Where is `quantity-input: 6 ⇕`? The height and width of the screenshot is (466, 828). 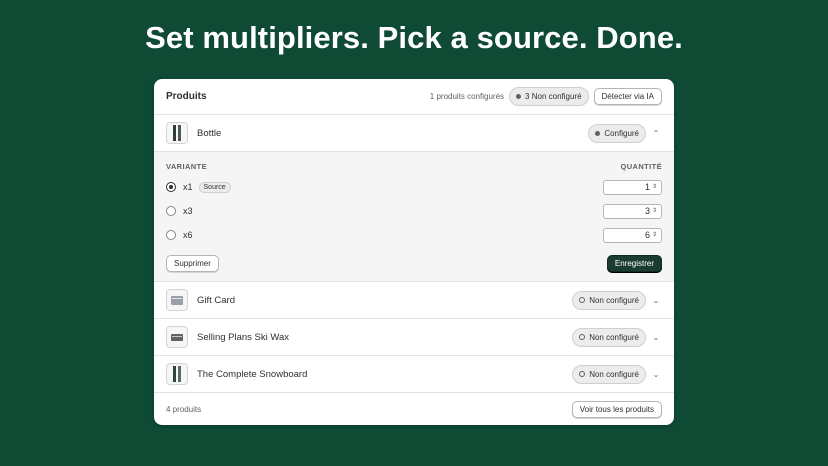 quantity-input: 6 ⇕ is located at coordinates (632, 235).